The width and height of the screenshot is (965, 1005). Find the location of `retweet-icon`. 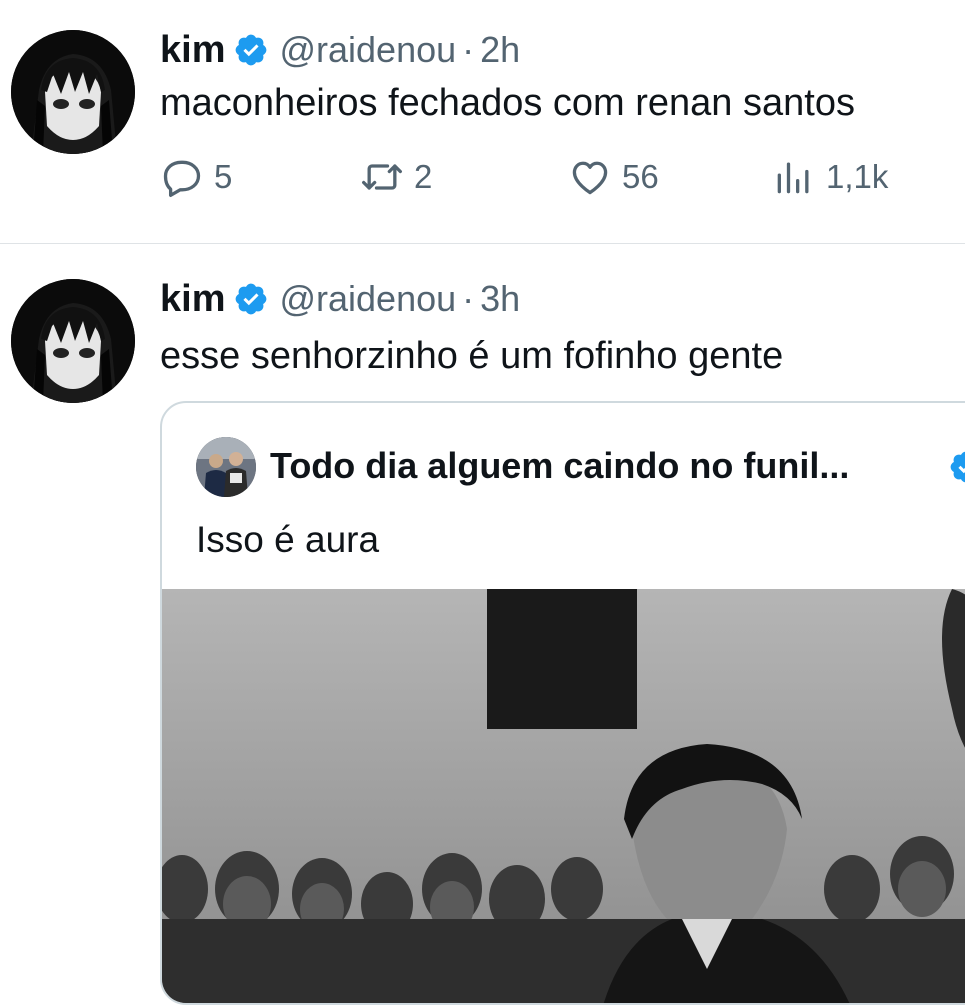

retweet-icon is located at coordinates (382, 177).